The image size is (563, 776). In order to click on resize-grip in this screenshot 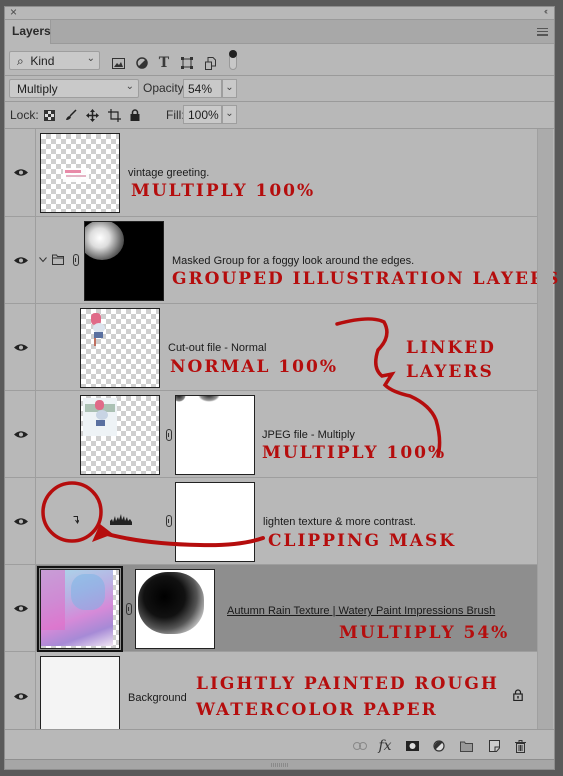, I will do `click(279, 764)`.